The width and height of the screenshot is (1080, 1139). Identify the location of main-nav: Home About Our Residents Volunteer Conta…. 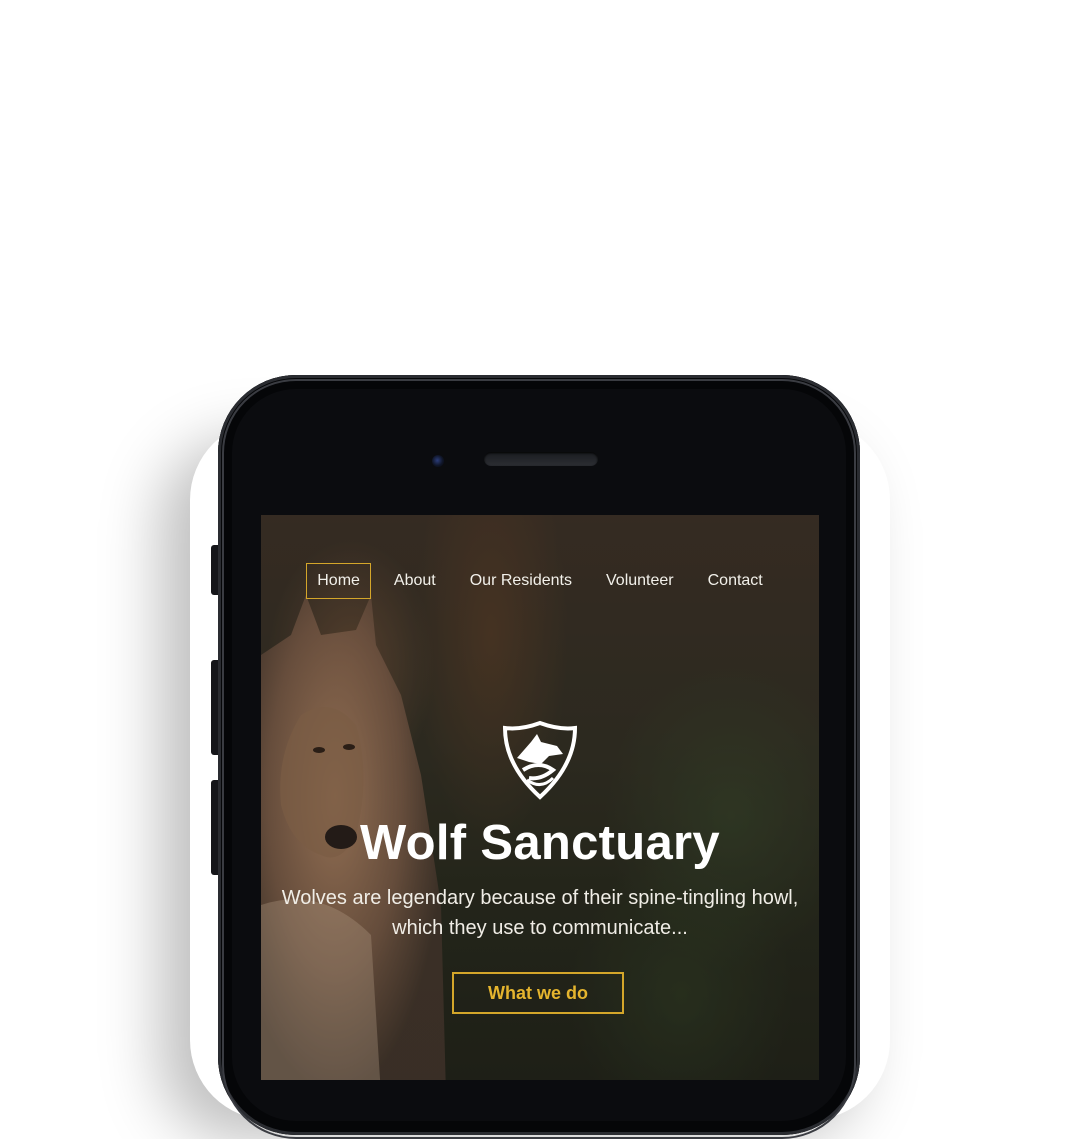
(540, 581).